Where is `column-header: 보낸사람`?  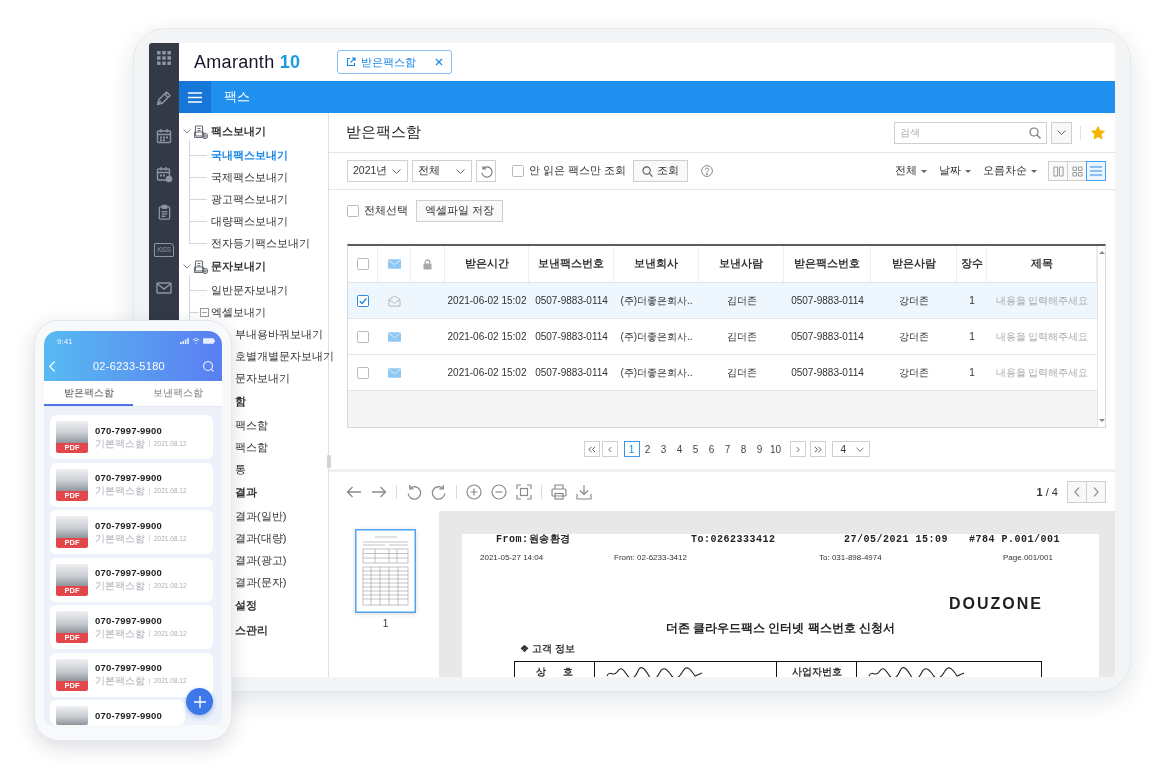
column-header: 보낸사람 is located at coordinates (741, 264).